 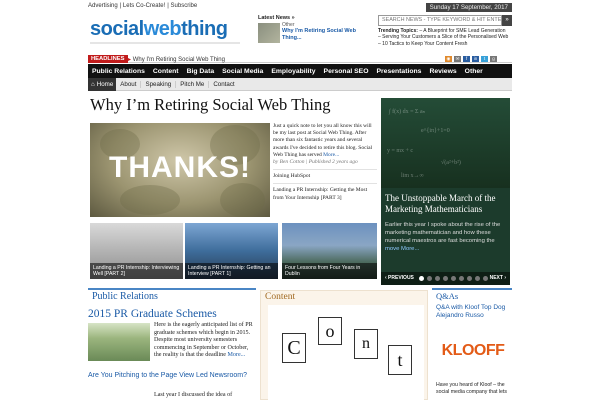 What do you see at coordinates (462, 31) in the screenshot?
I see `trending-item: – A Blueprint for SME Lead Generation` at bounding box center [462, 31].